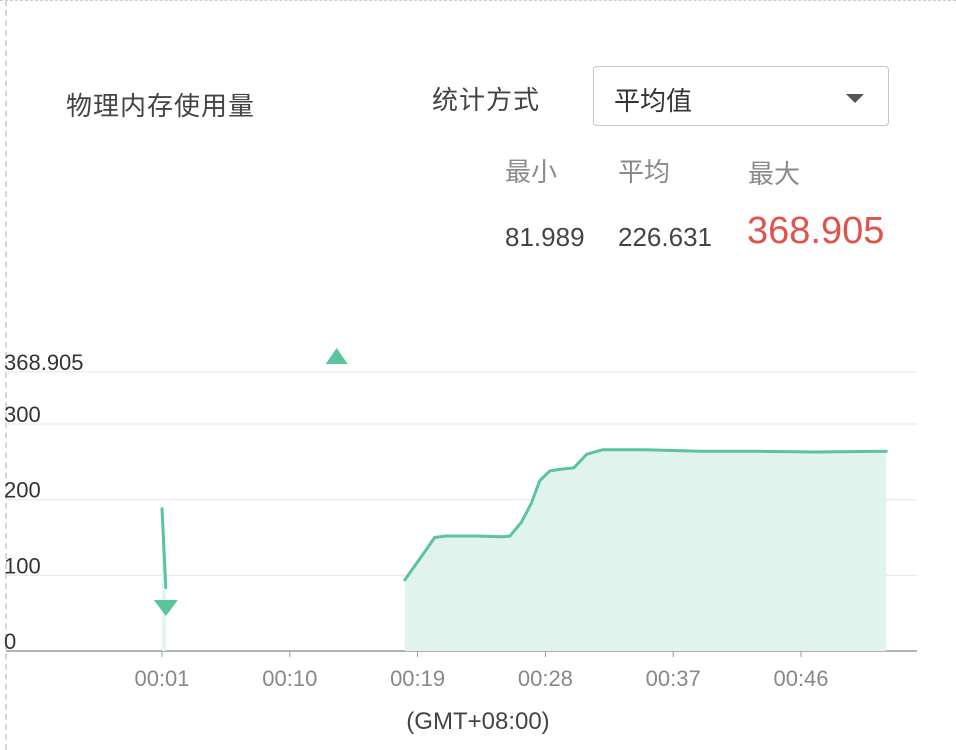 Image resolution: width=956 pixels, height=750 pixels. I want to click on x-axis-label: (GMT+08:00), so click(478, 721).